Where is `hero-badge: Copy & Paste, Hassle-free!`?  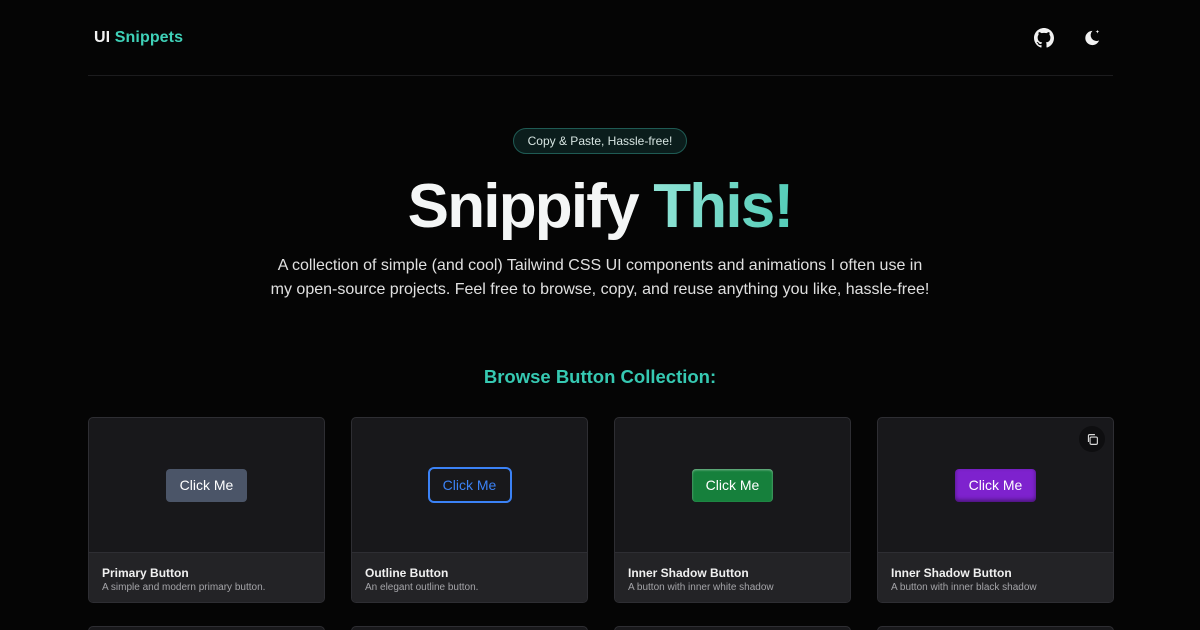 hero-badge: Copy & Paste, Hassle-free! is located at coordinates (600, 141).